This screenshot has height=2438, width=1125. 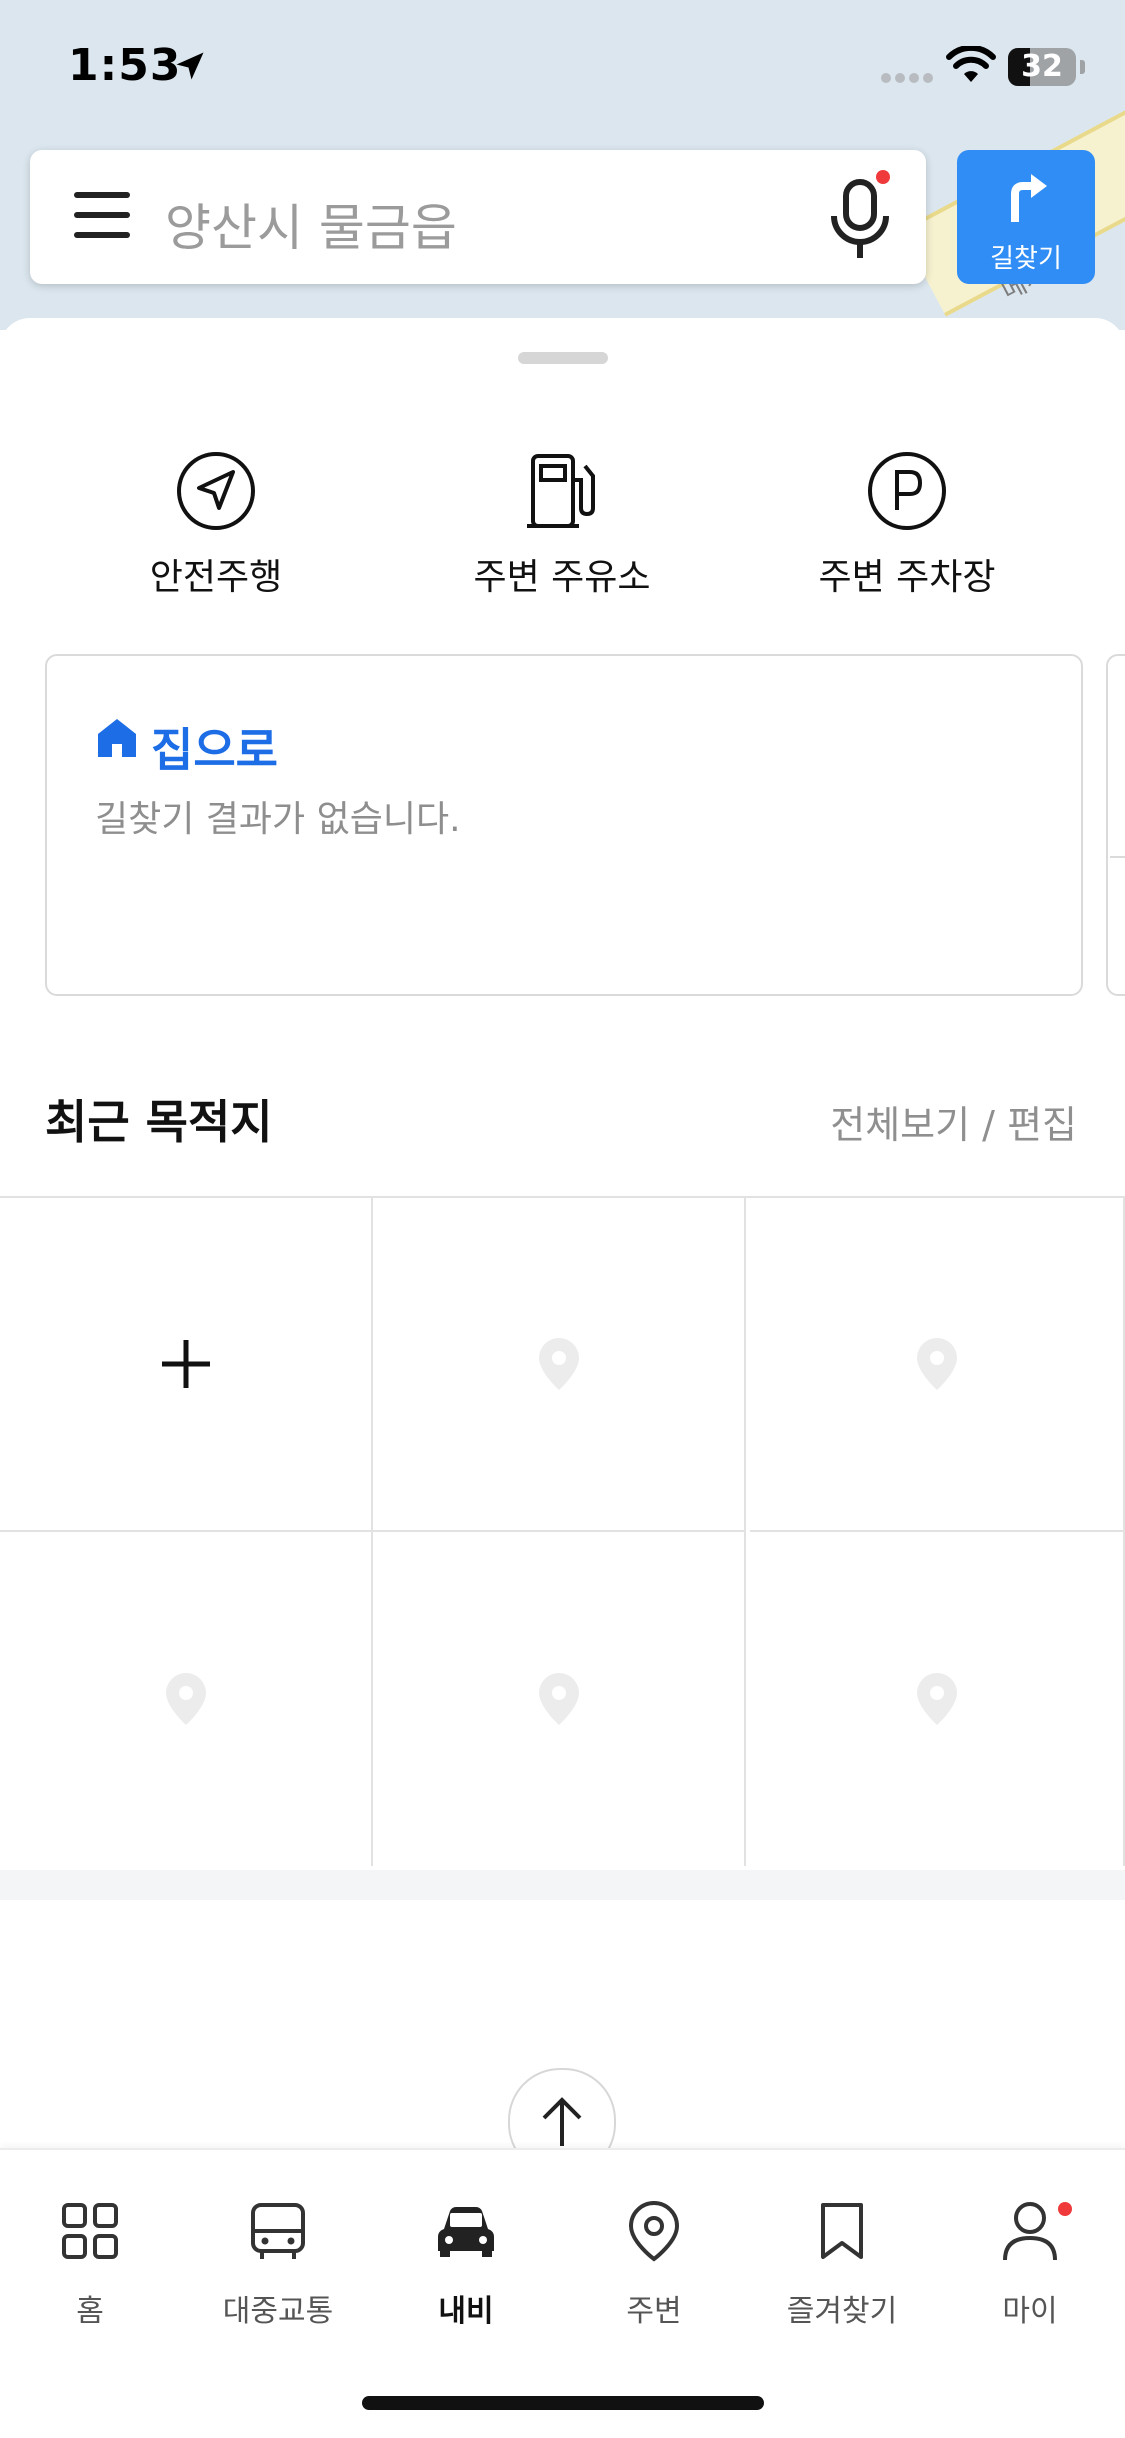 What do you see at coordinates (216, 577) in the screenshot?
I see `quick-action-label: 안전주행` at bounding box center [216, 577].